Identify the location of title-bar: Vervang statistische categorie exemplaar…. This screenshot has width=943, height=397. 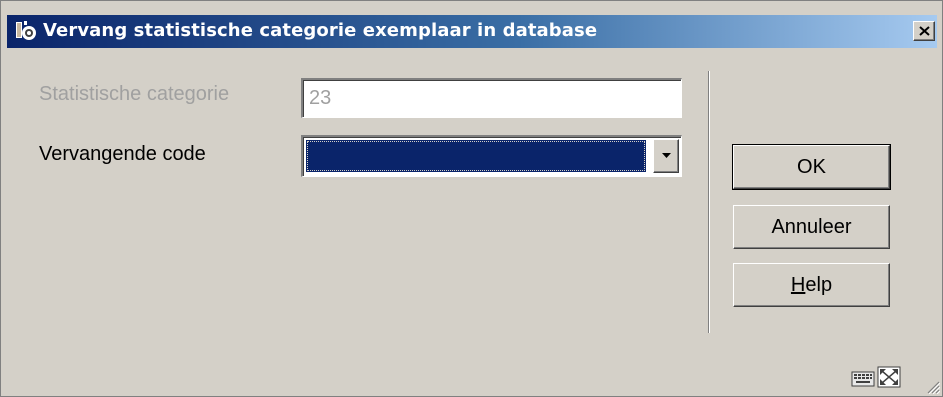
(472, 31).